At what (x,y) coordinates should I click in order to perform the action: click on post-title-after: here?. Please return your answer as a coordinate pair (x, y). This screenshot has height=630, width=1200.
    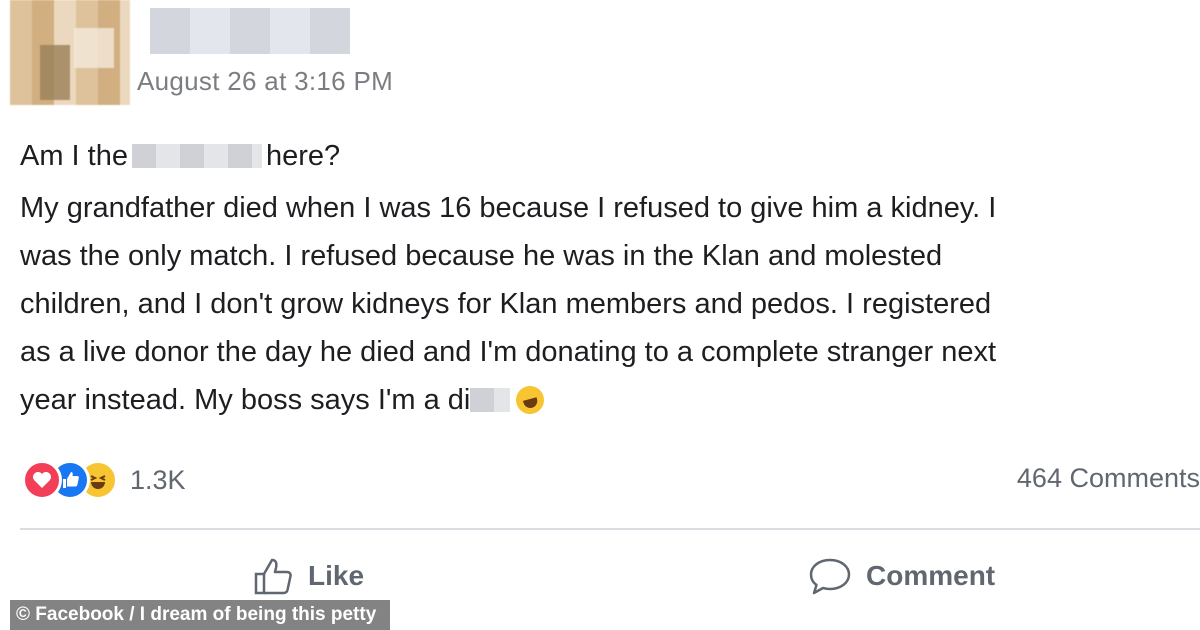
    Looking at the image, I should click on (303, 156).